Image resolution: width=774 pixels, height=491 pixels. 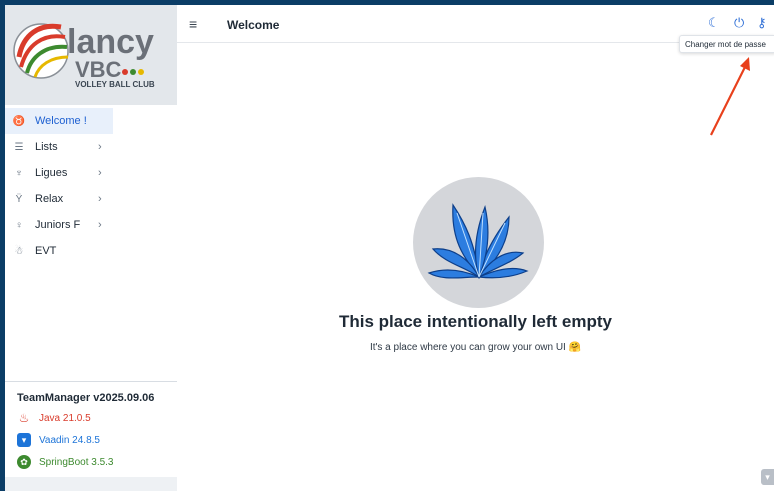 What do you see at coordinates (51, 173) in the screenshot?
I see `nav-item-label: Ligues` at bounding box center [51, 173].